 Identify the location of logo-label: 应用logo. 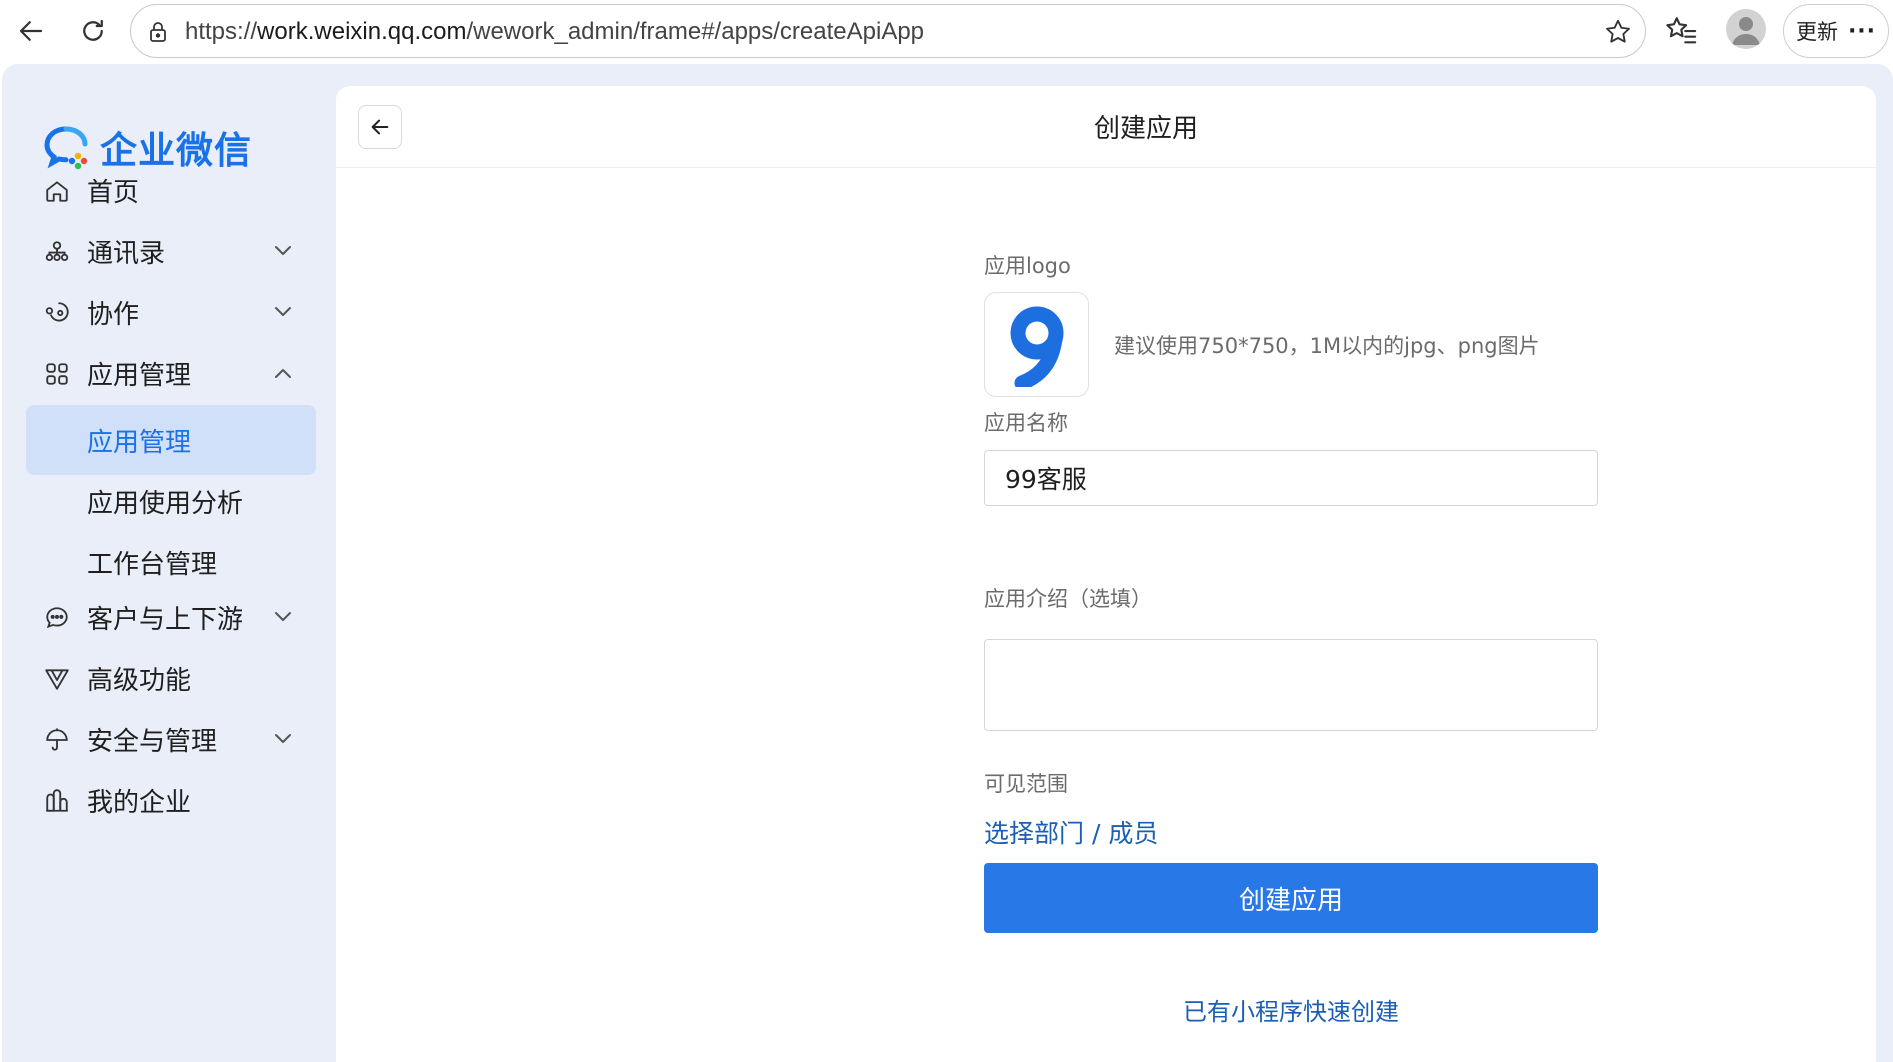
(1027, 266).